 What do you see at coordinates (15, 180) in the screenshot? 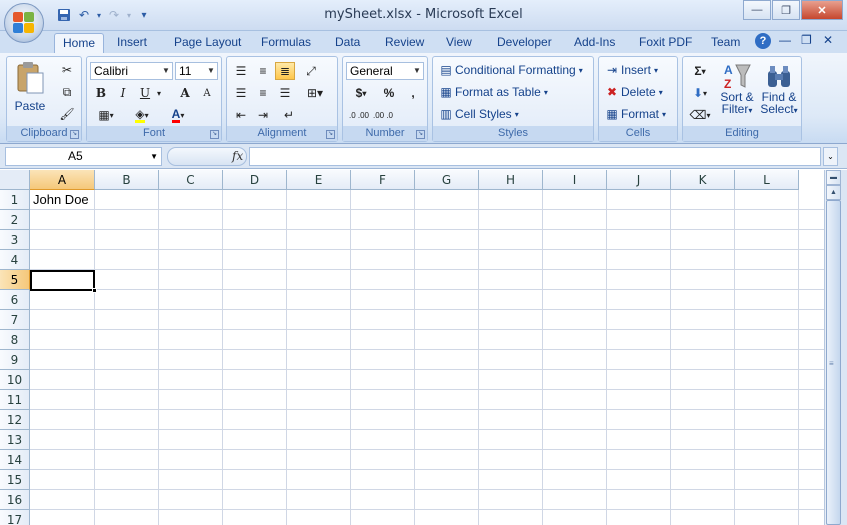
I see `select-all-corner` at bounding box center [15, 180].